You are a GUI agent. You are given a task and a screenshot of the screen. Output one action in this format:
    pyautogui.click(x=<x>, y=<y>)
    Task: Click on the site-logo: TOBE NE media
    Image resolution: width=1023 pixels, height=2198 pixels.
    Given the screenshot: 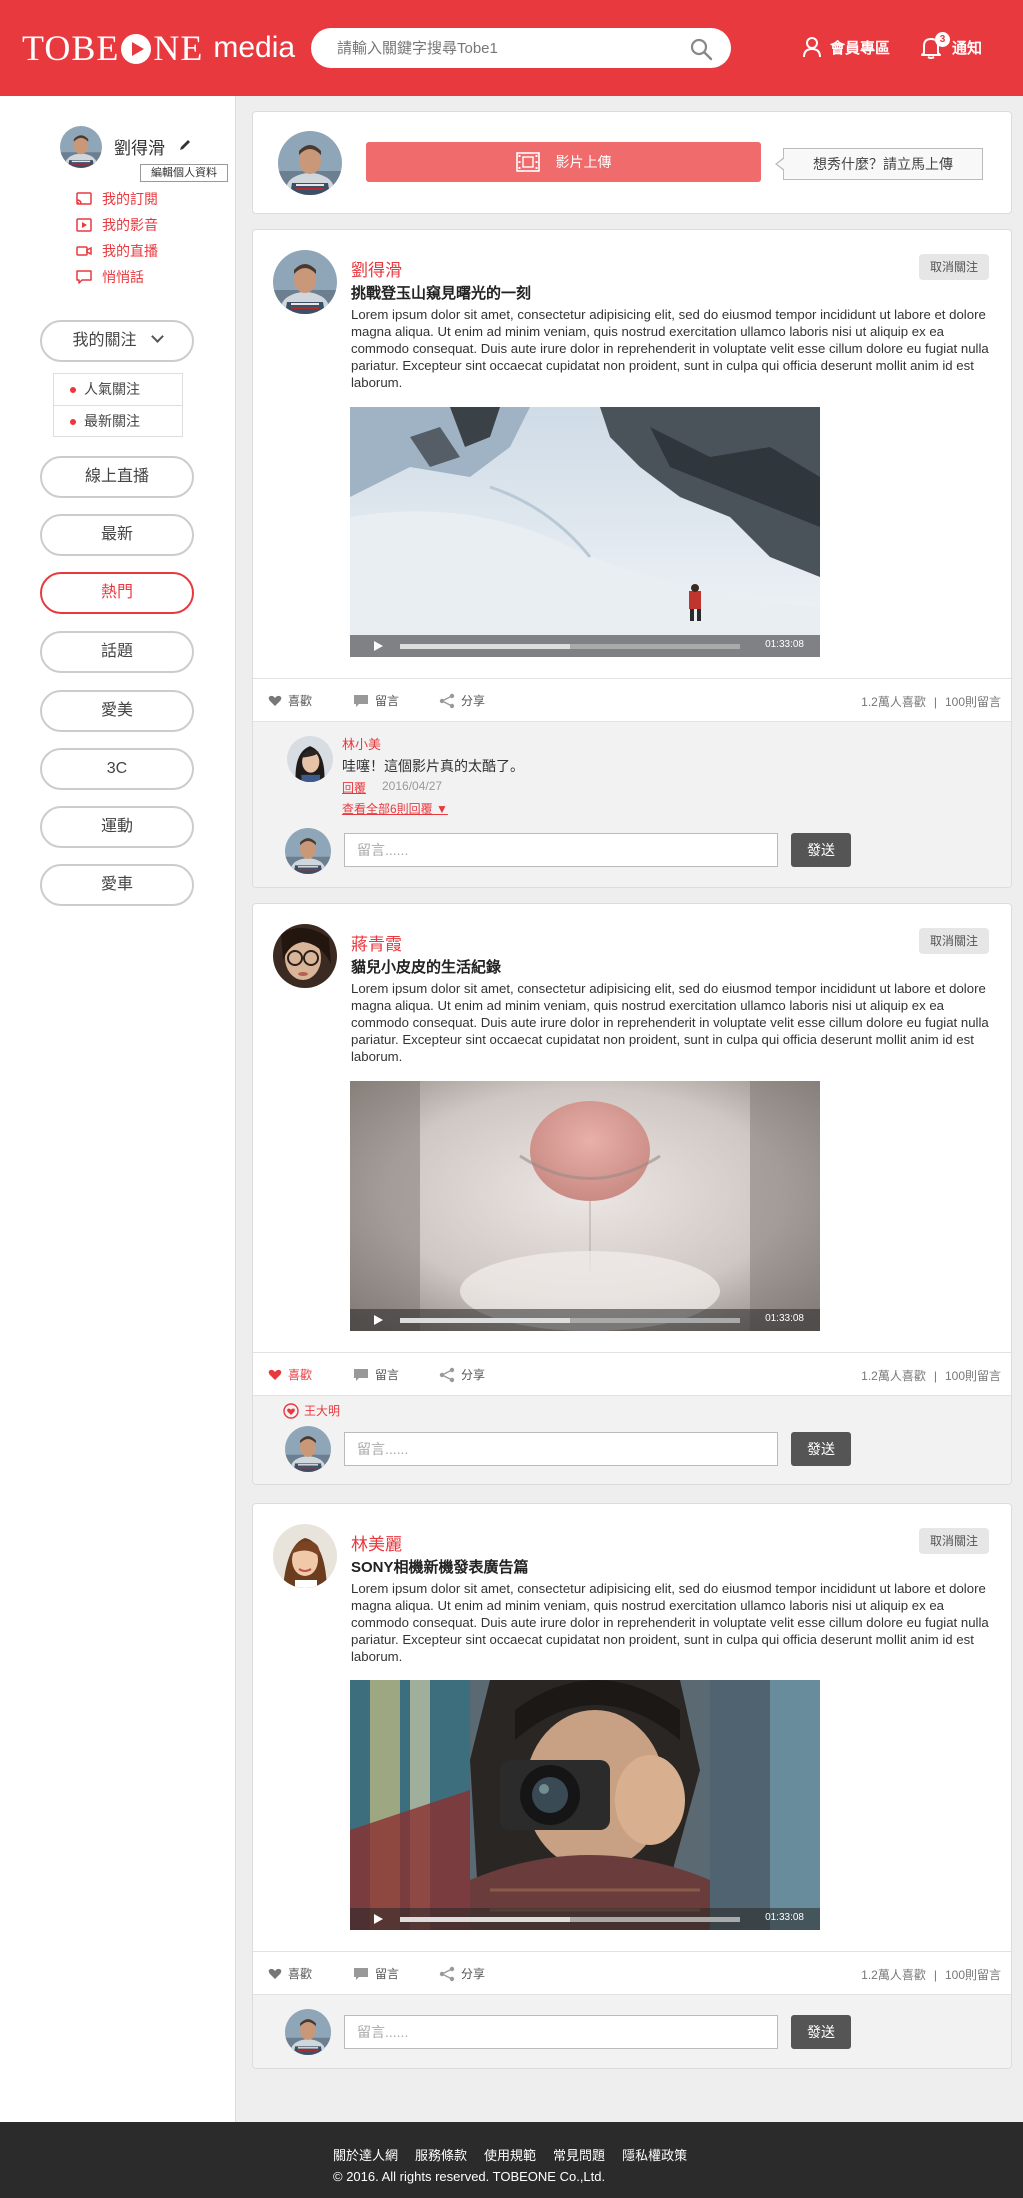 What is the action you would take?
    pyautogui.click(x=158, y=48)
    